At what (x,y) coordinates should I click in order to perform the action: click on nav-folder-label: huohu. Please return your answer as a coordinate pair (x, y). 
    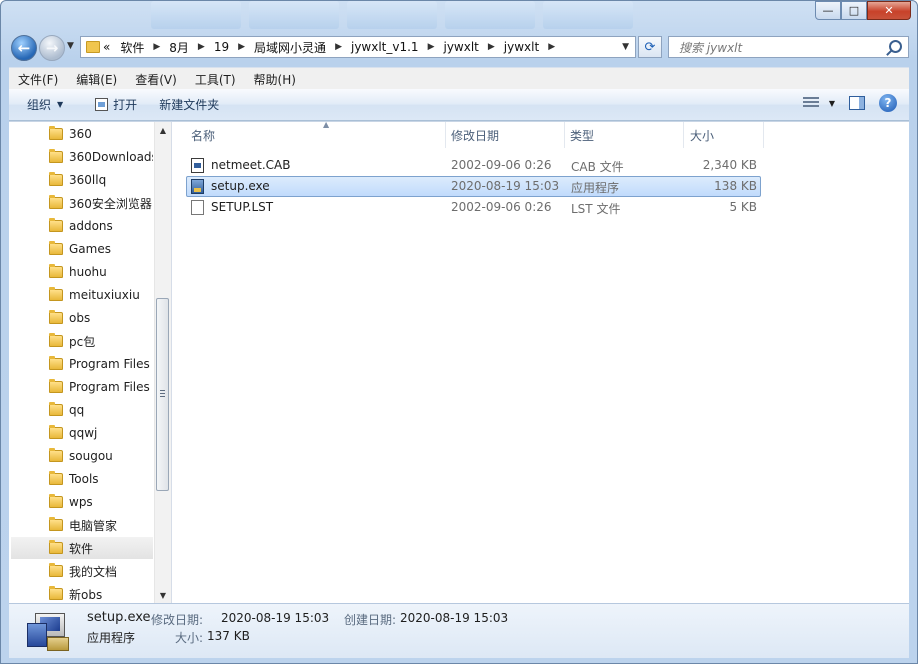
    Looking at the image, I should click on (88, 272).